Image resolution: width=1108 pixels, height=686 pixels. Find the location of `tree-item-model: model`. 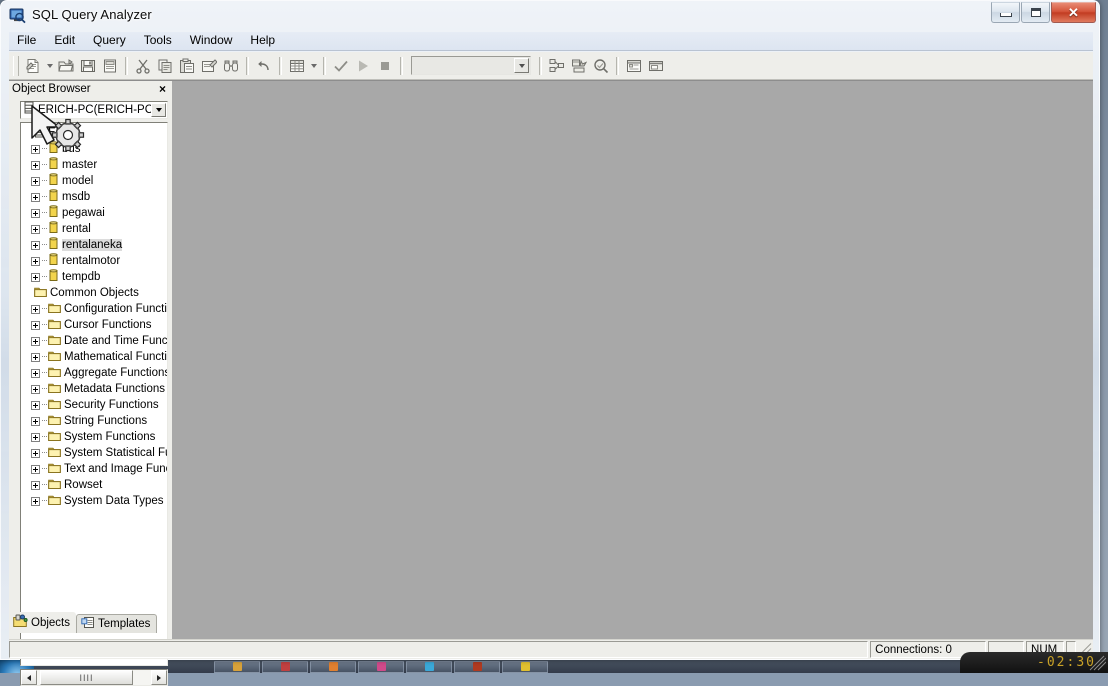

tree-item-model: model is located at coordinates (94, 181).